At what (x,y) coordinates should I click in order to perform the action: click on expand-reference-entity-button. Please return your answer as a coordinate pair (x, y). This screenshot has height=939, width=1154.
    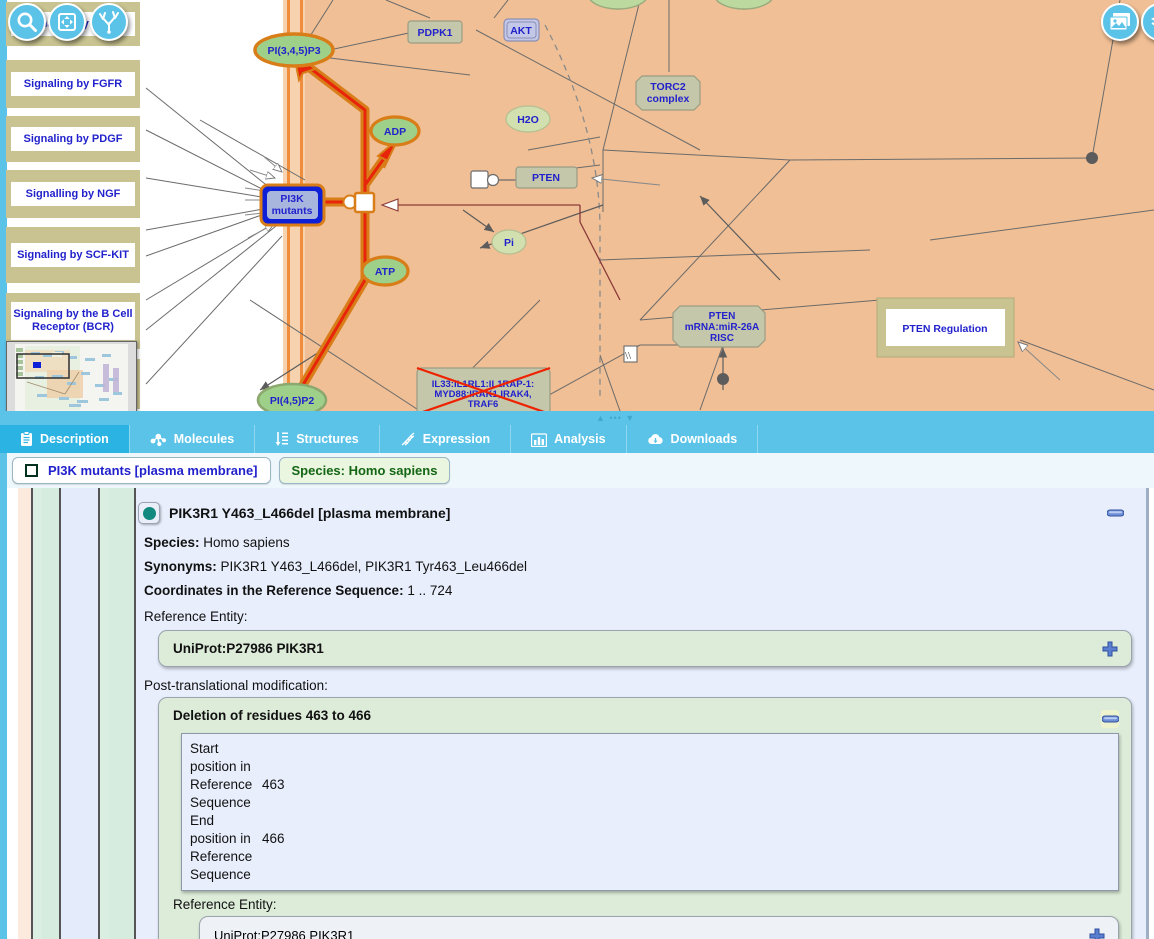
    Looking at the image, I should click on (1110, 649).